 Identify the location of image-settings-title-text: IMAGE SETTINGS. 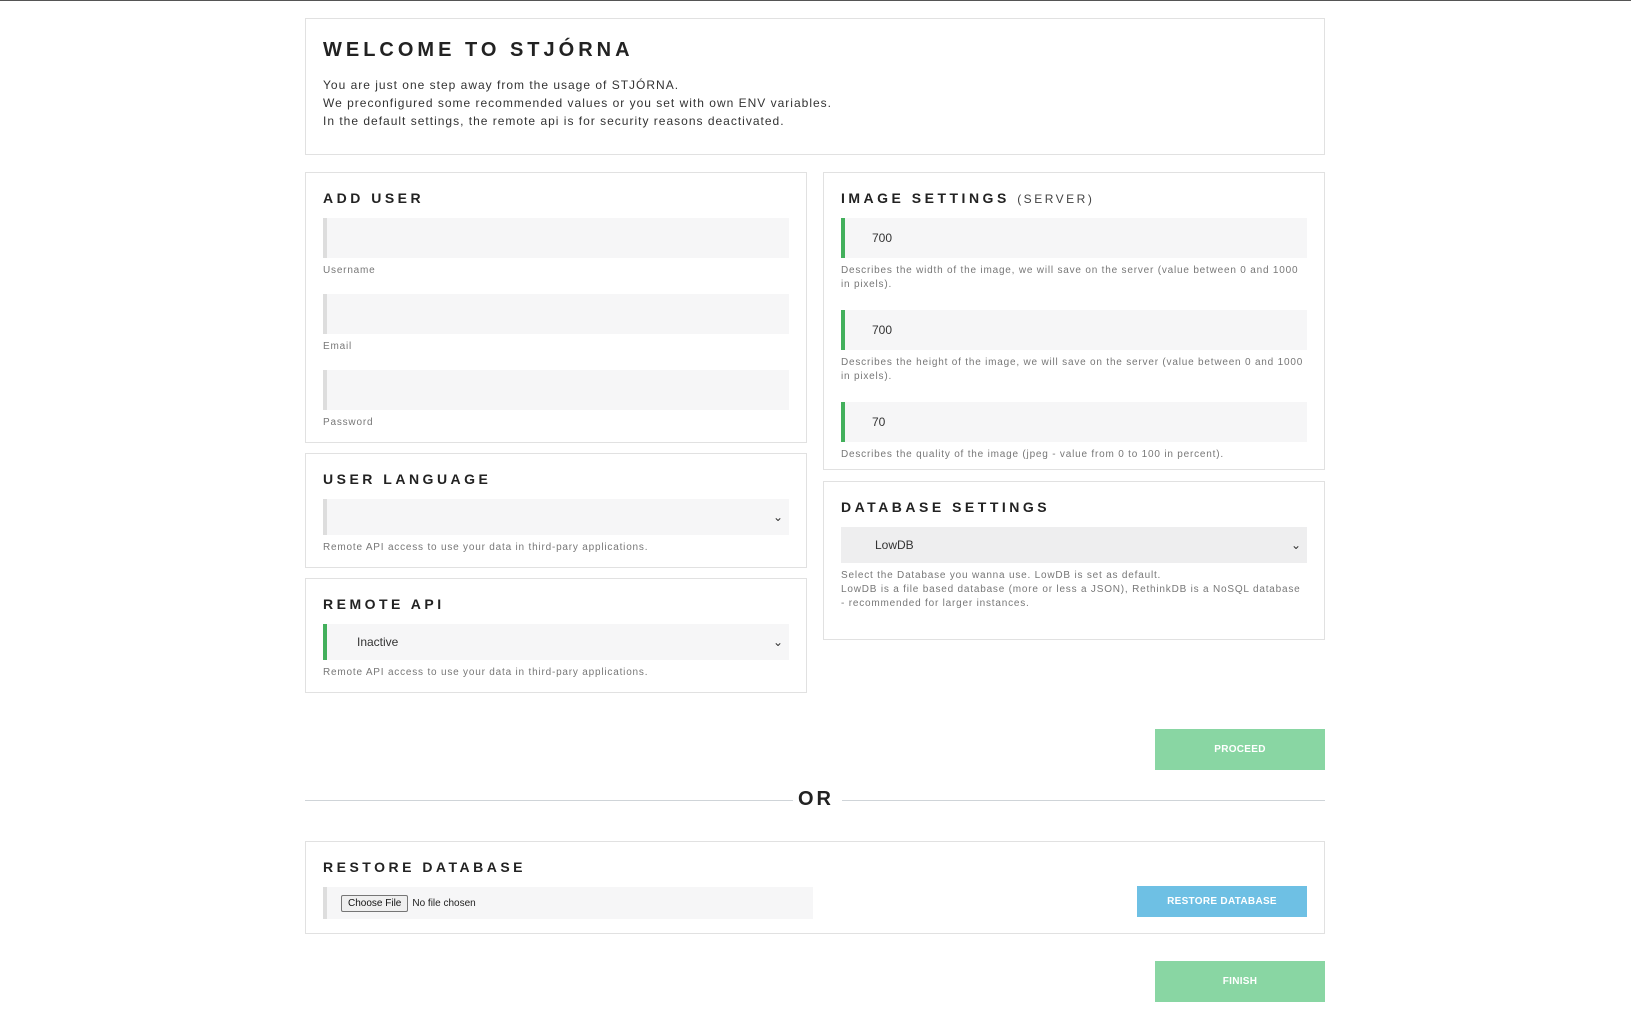
(925, 198).